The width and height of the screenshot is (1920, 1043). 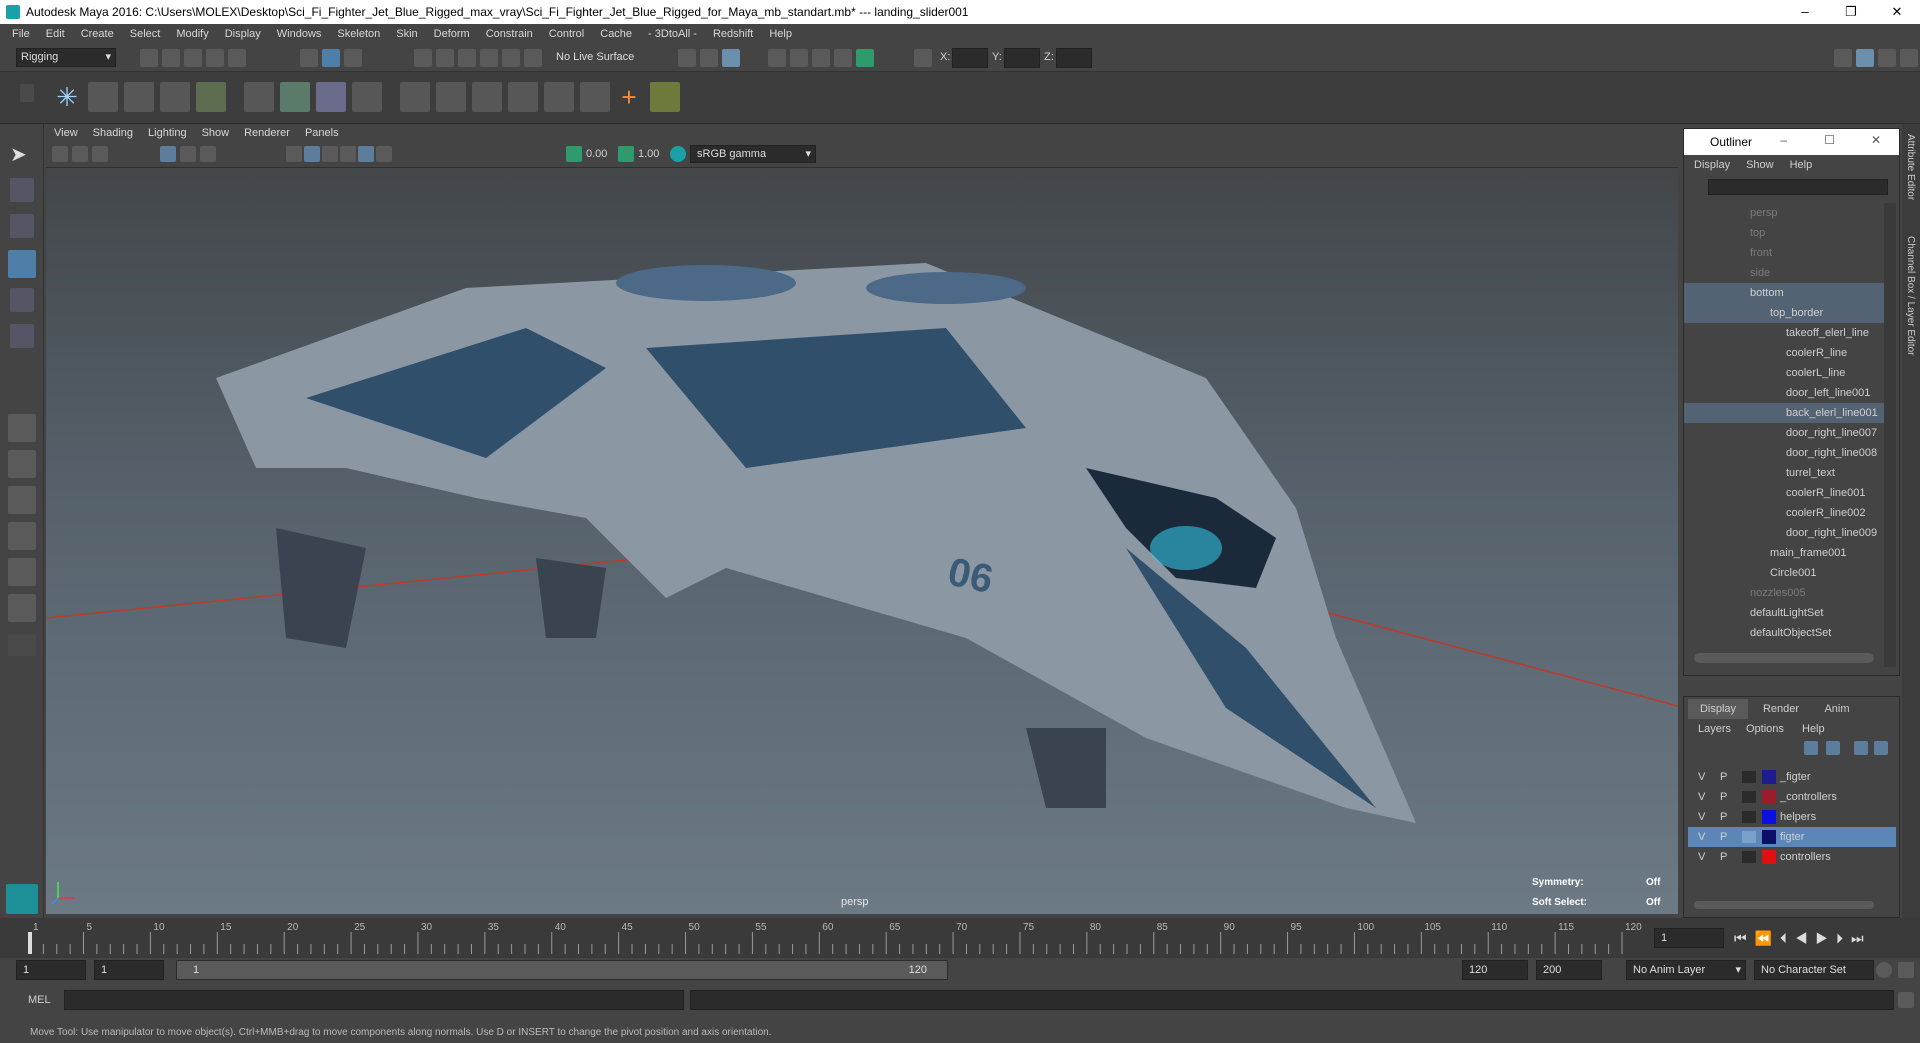 I want to click on smooth-shade-icon, so click(x=312, y=154).